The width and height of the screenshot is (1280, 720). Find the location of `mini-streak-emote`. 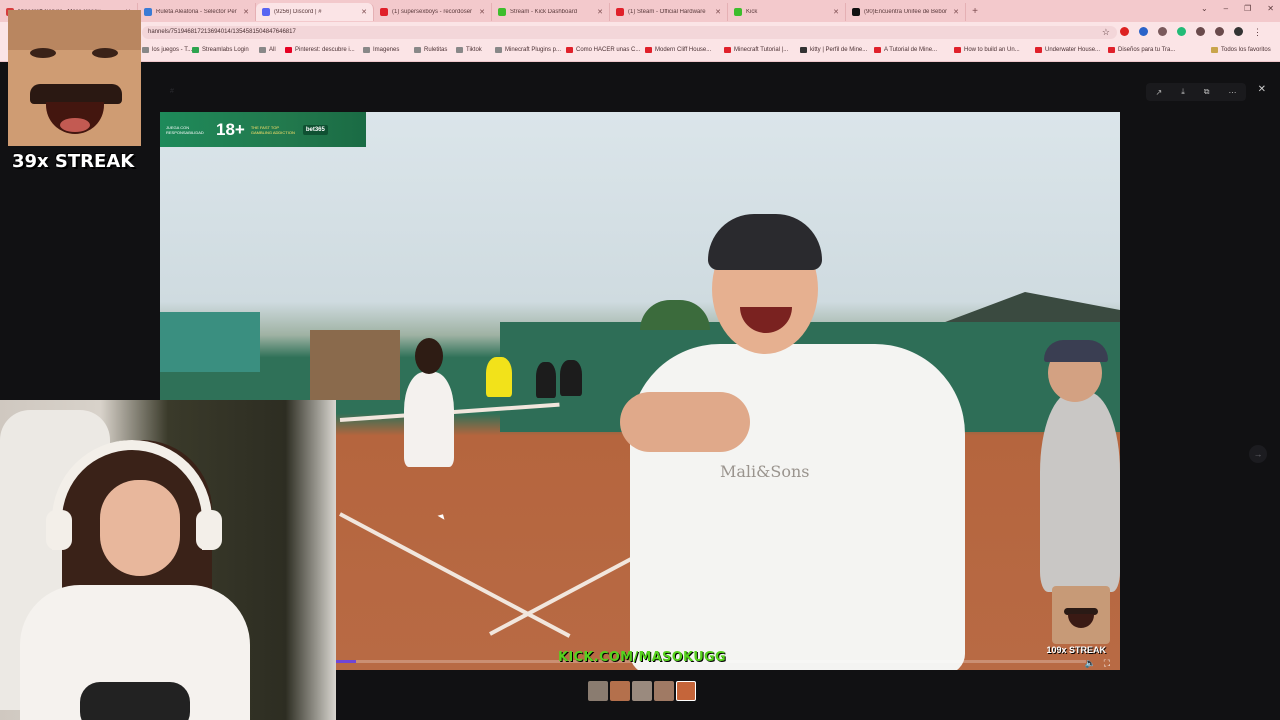

mini-streak-emote is located at coordinates (1081, 615).